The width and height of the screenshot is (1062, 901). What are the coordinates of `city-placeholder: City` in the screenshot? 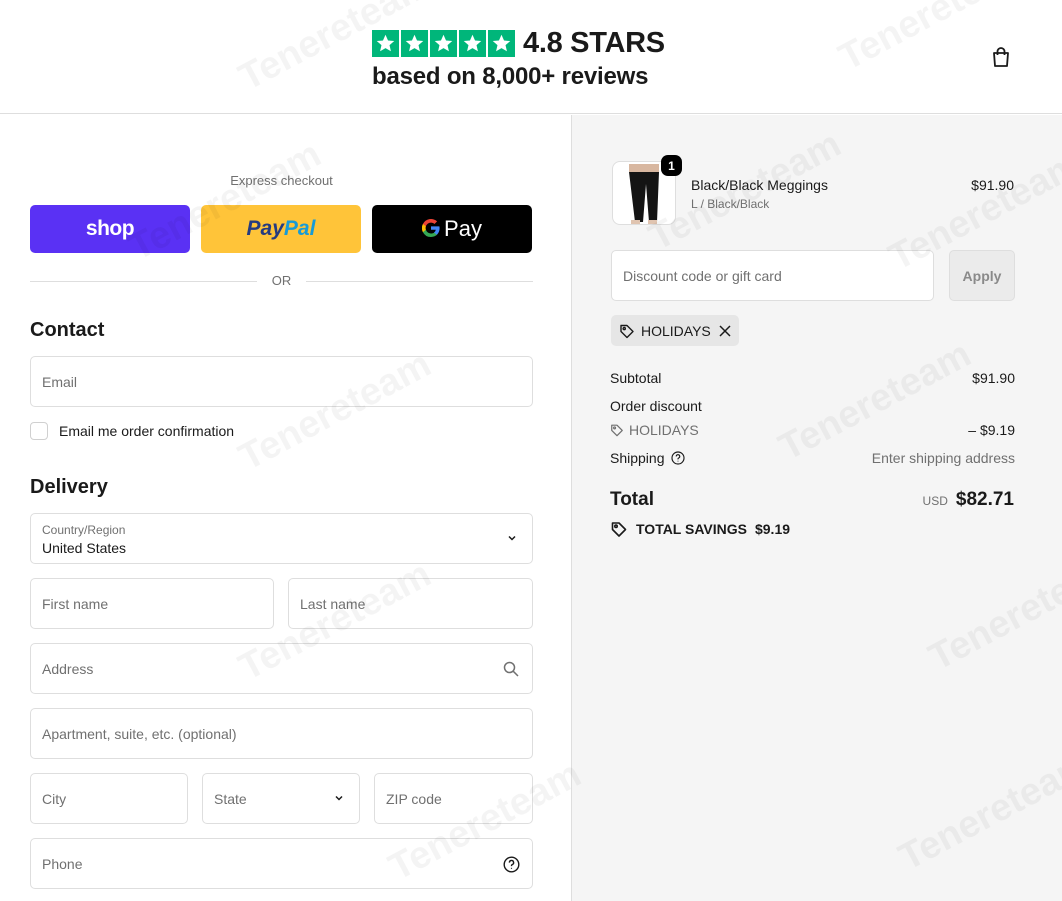 It's located at (54, 798).